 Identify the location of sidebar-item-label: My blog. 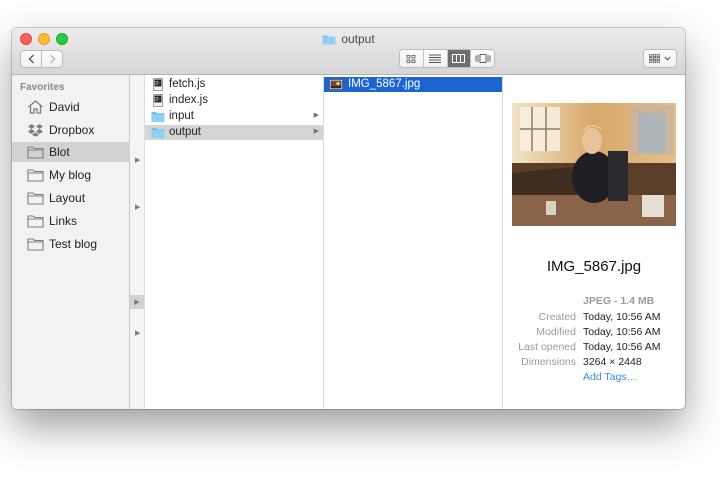
(70, 175).